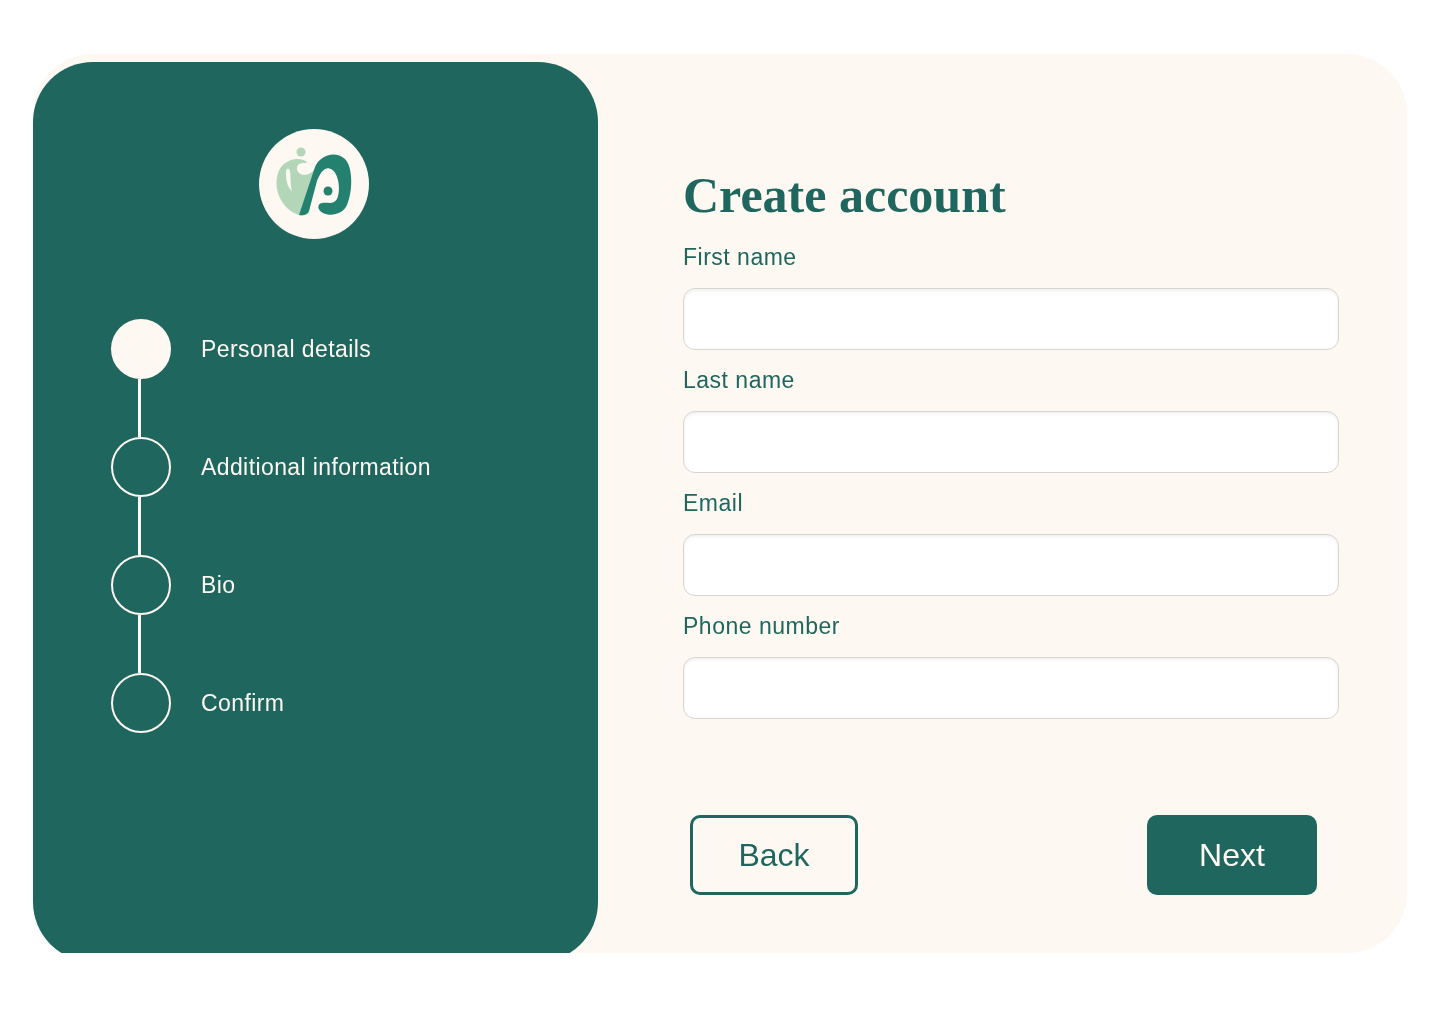 Image resolution: width=1440 pixels, height=1024 pixels. What do you see at coordinates (740, 257) in the screenshot?
I see `field-label: First name` at bounding box center [740, 257].